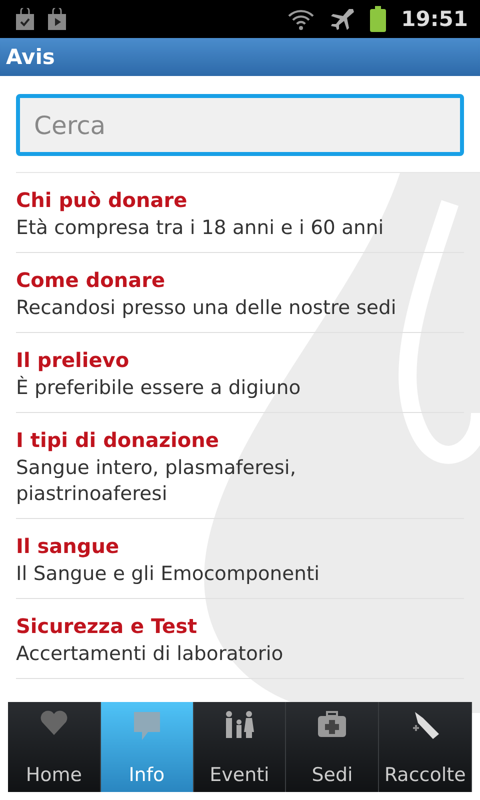 The image size is (480, 800). What do you see at coordinates (240, 440) in the screenshot?
I see `item-title: I tipi di donazione` at bounding box center [240, 440].